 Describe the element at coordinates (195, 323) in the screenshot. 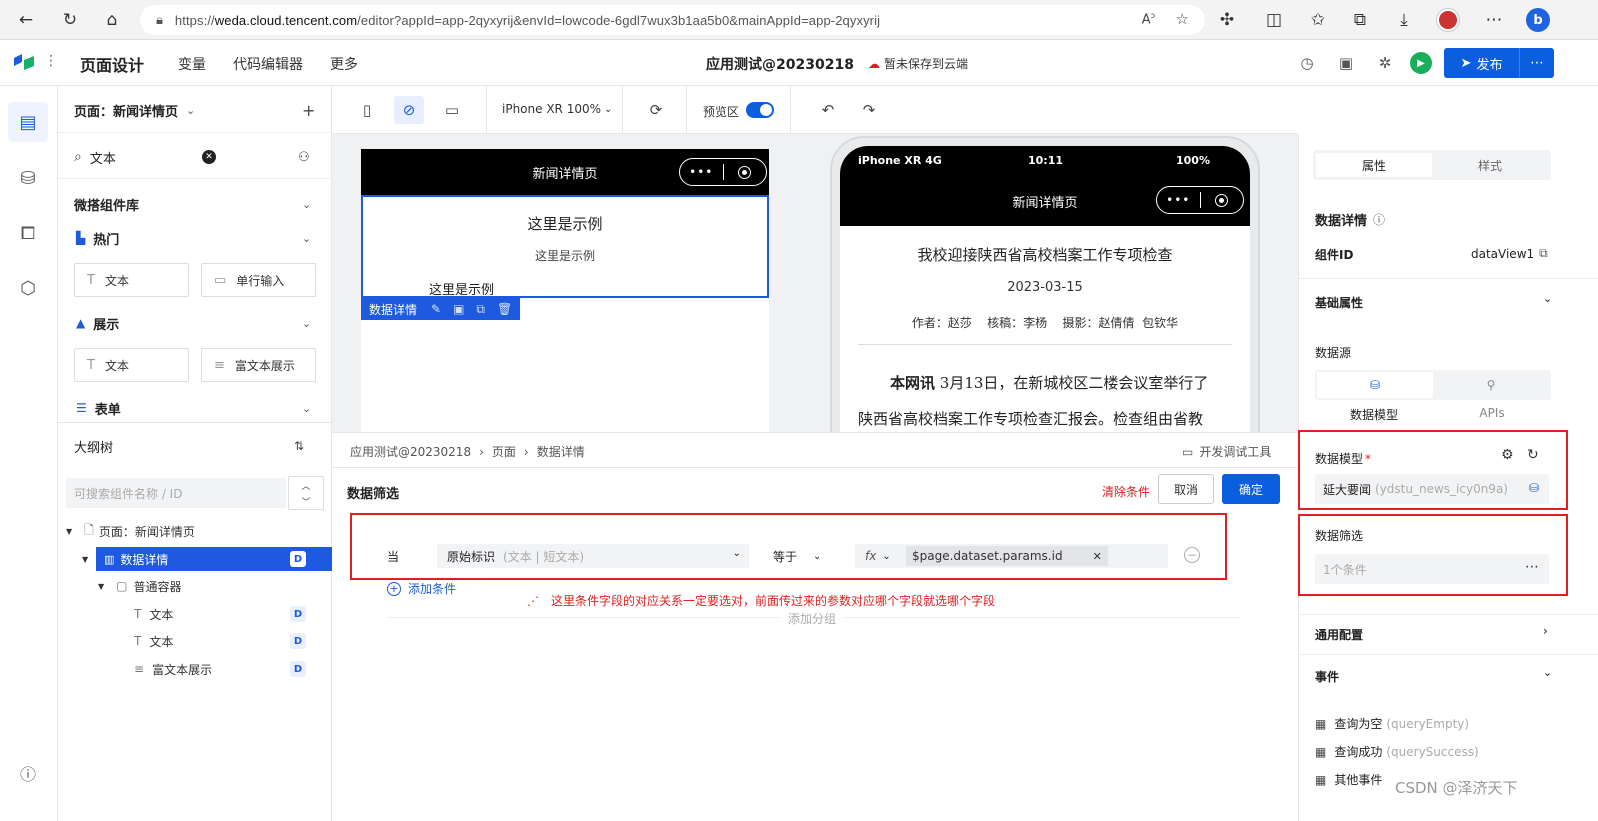

I see `group-display: ▲ 展示 ⌄` at that location.